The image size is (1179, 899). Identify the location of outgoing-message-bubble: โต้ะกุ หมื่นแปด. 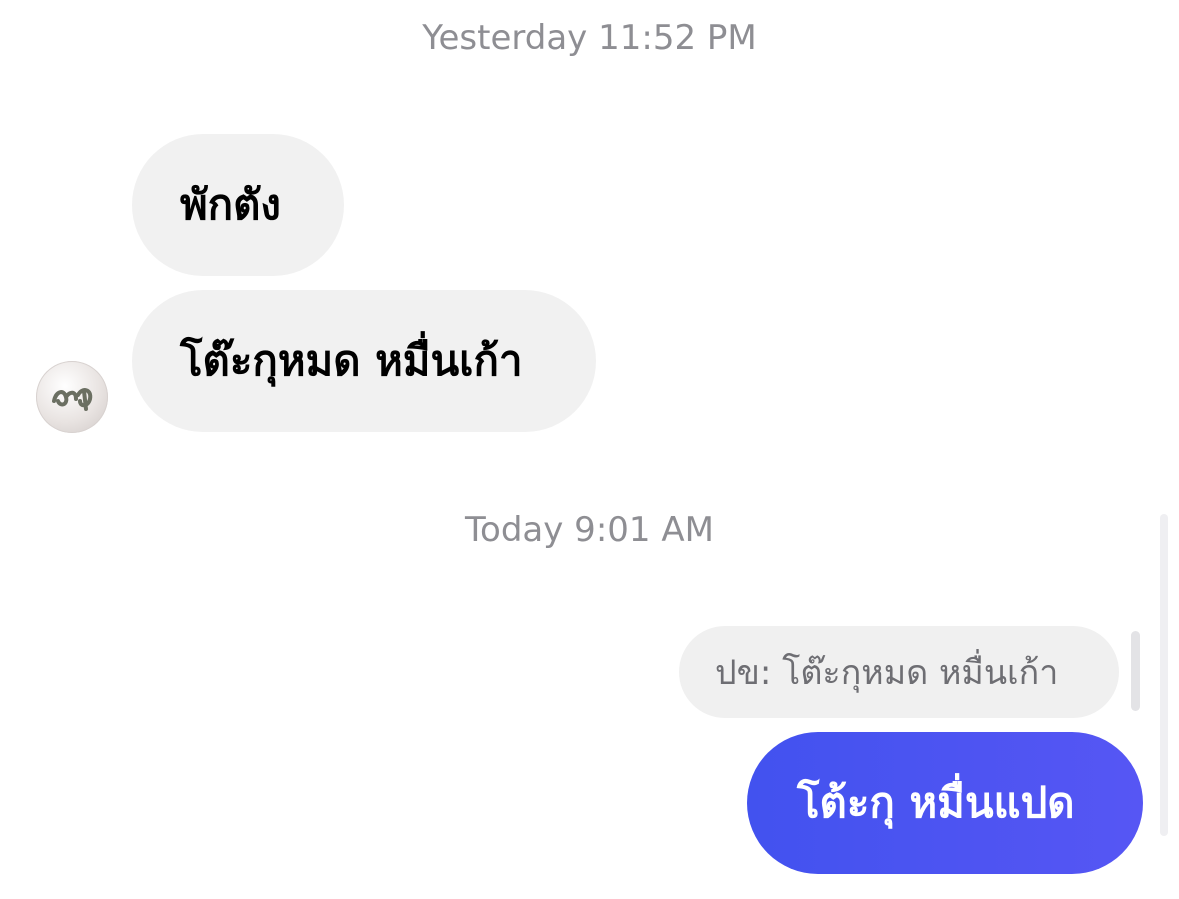
(945, 803).